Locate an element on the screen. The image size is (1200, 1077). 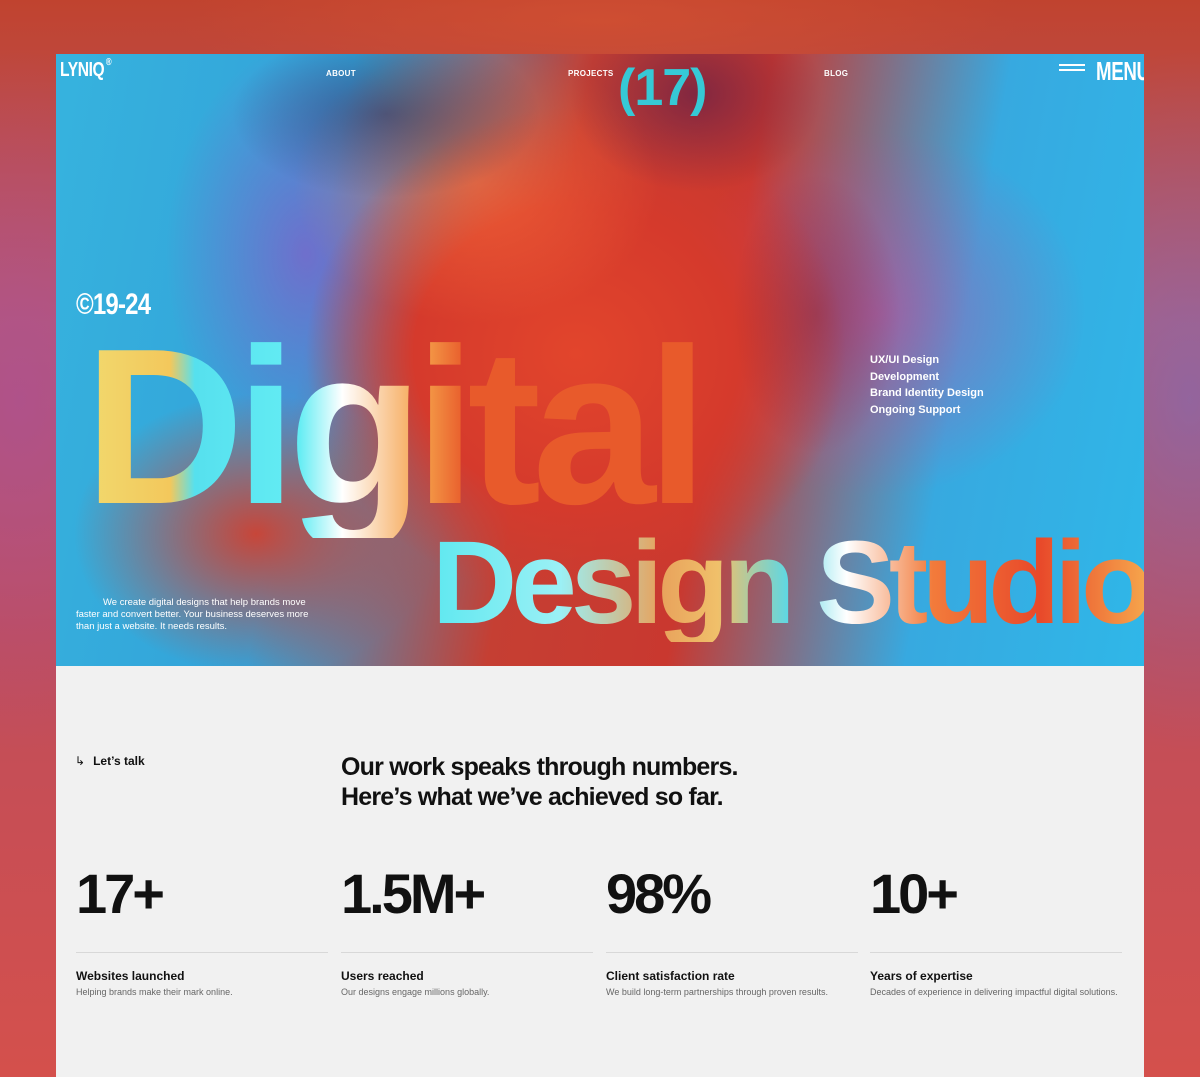
service-item: Brand Identity Design is located at coordinates (927, 393).